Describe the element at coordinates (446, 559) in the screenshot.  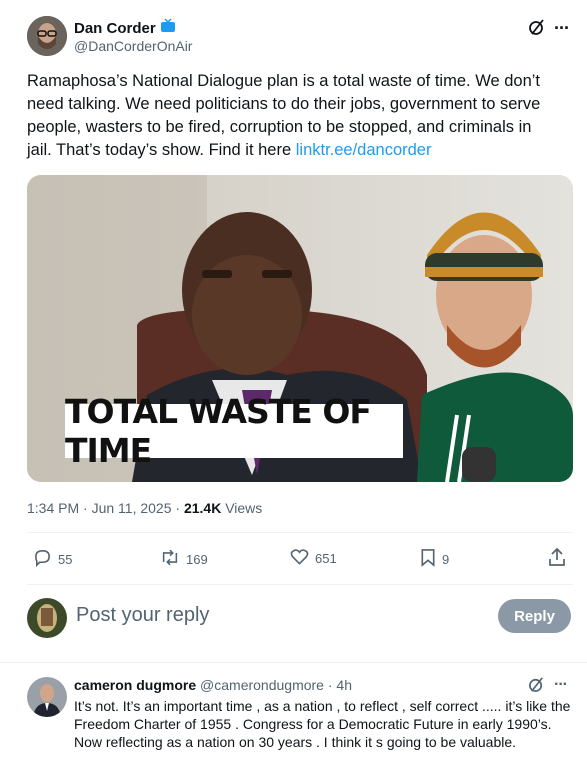
I see `bookmark-count: 9` at that location.